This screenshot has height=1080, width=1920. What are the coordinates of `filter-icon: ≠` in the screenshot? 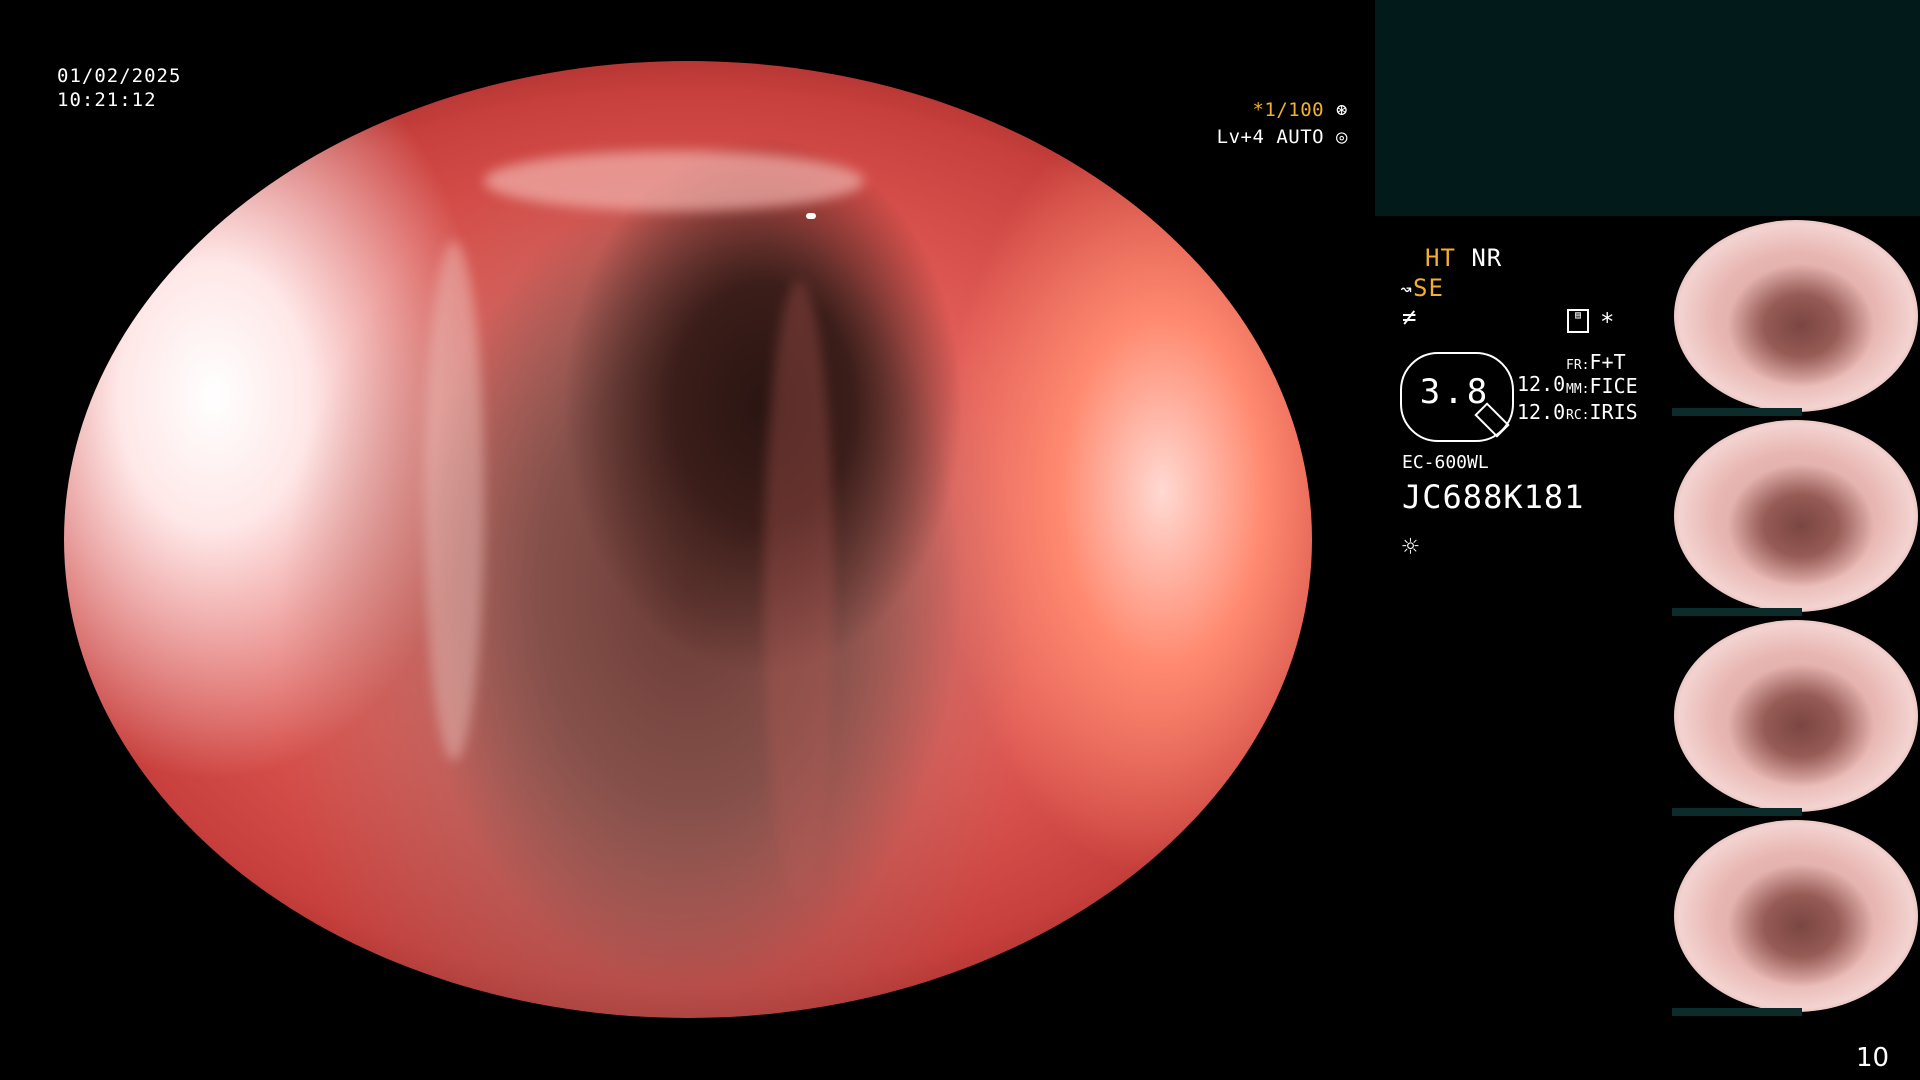 It's located at (1410, 317).